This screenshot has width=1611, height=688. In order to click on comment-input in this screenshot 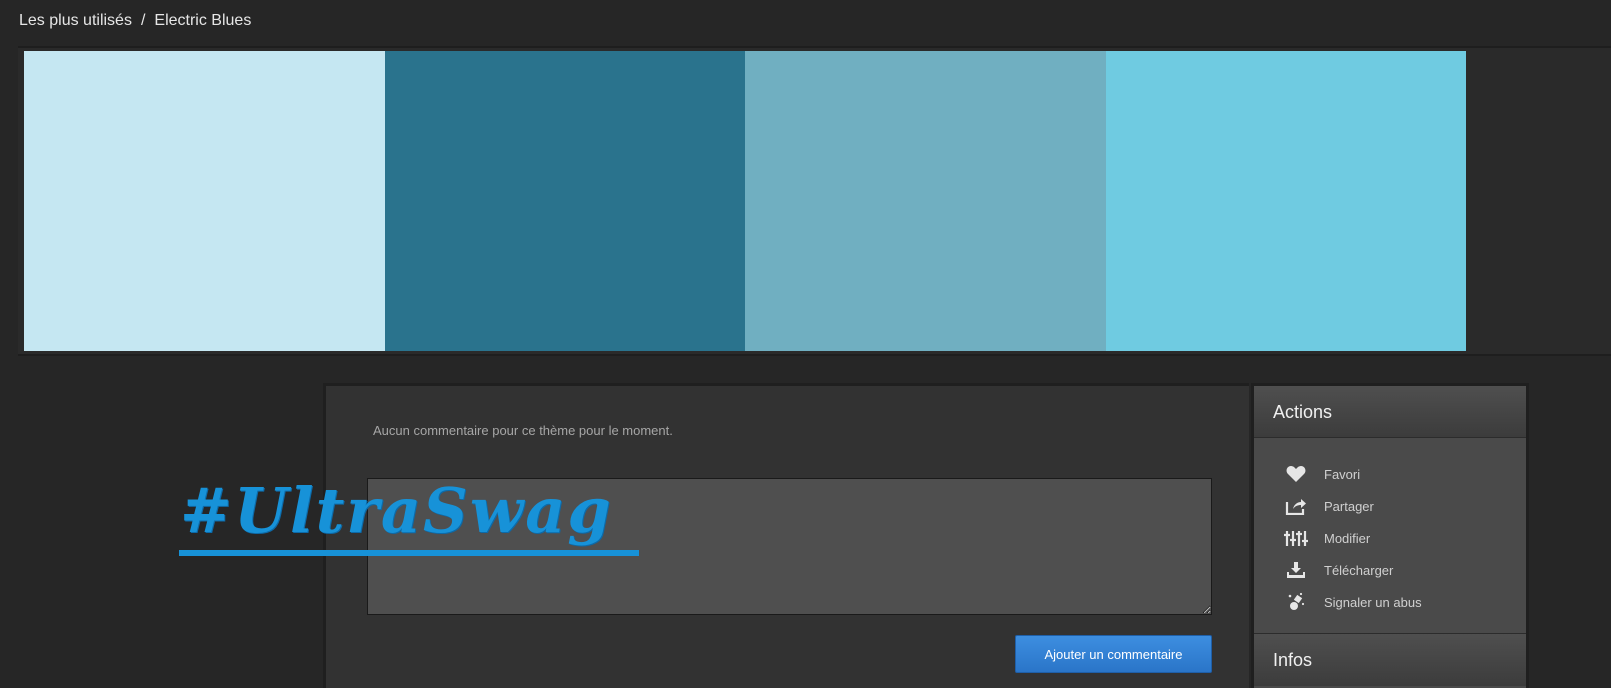, I will do `click(789, 546)`.